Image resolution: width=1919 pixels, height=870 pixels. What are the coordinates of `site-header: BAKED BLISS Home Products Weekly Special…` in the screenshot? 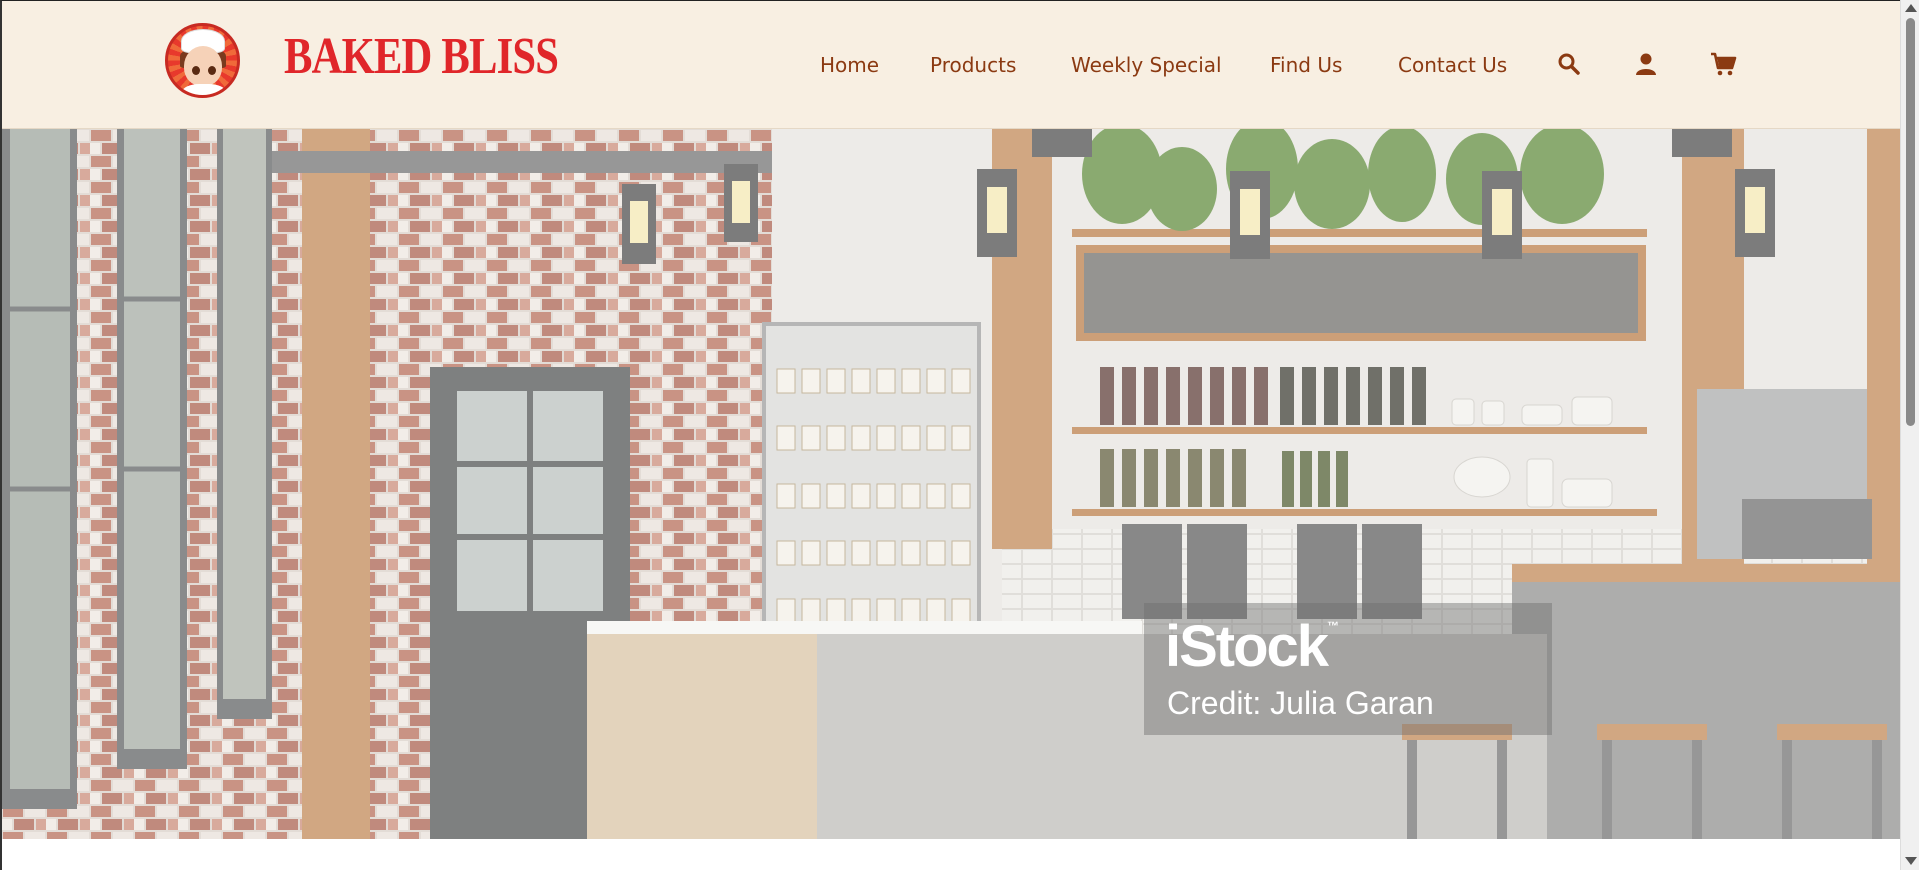 It's located at (952, 65).